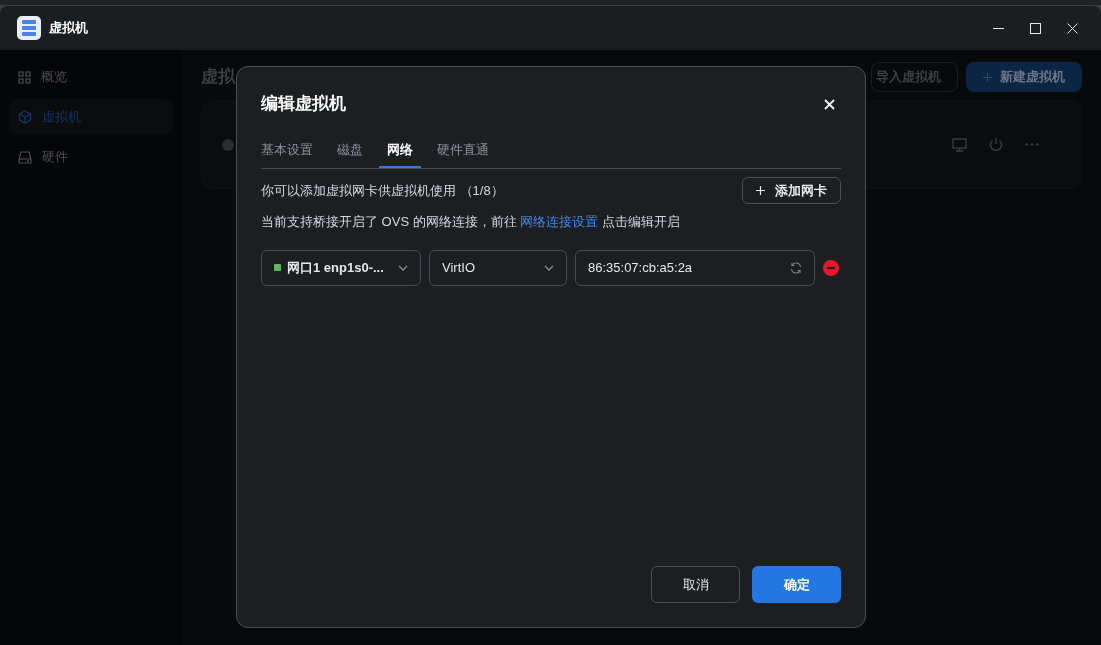 The height and width of the screenshot is (645, 1101). What do you see at coordinates (695, 267) in the screenshot?
I see `mac-field: 86:35:07:cb:a5:2a` at bounding box center [695, 267].